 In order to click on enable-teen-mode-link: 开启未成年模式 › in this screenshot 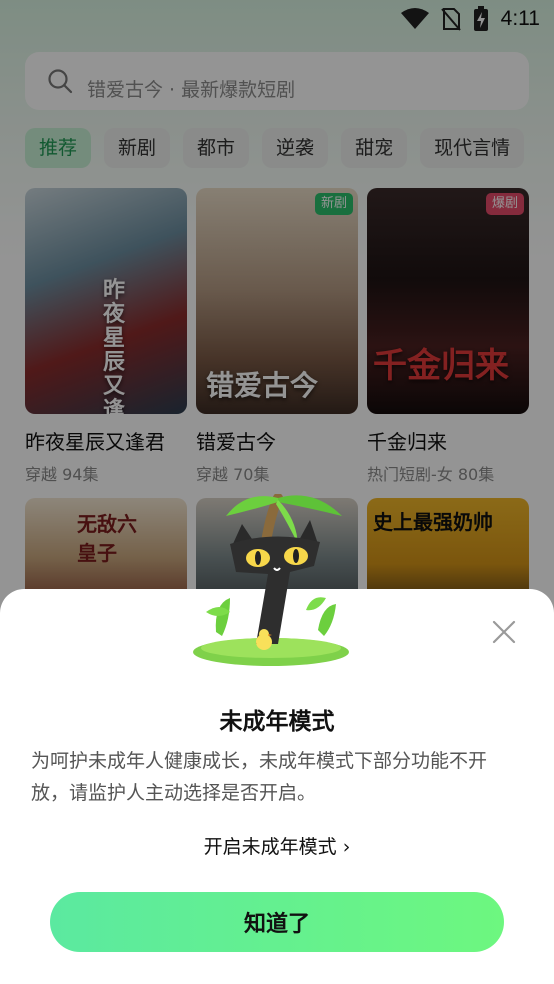, I will do `click(277, 845)`.